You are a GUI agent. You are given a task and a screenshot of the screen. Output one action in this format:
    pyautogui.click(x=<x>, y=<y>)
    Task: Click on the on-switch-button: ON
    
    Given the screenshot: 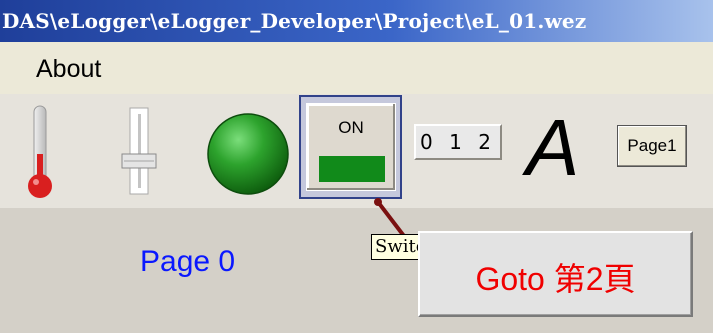 What is the action you would take?
    pyautogui.click(x=351, y=147)
    